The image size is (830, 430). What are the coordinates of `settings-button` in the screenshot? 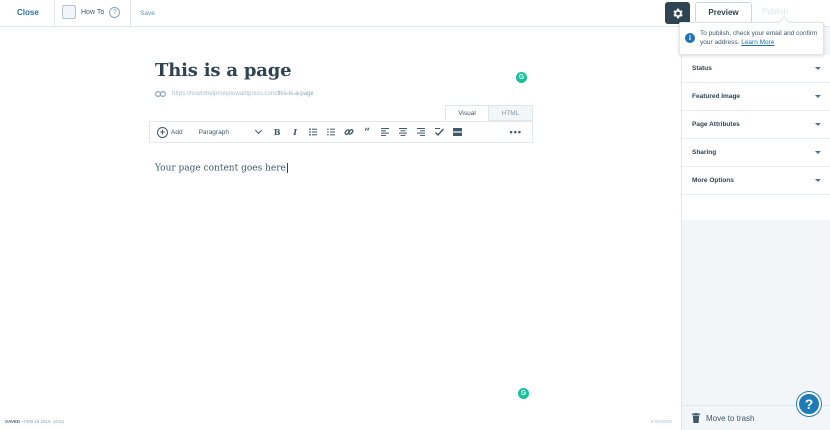 It's located at (677, 13).